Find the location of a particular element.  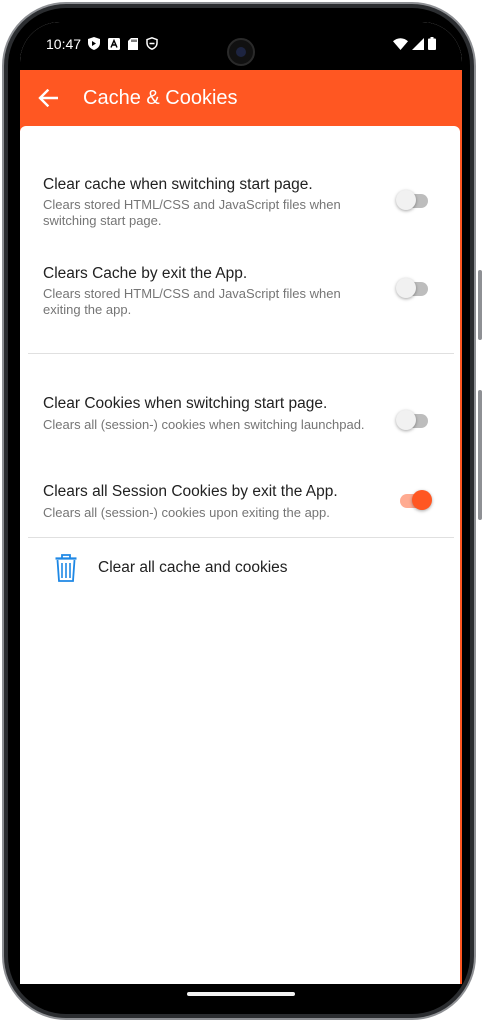

clear-all-button: Clear all cache and cookies is located at coordinates (240, 568).